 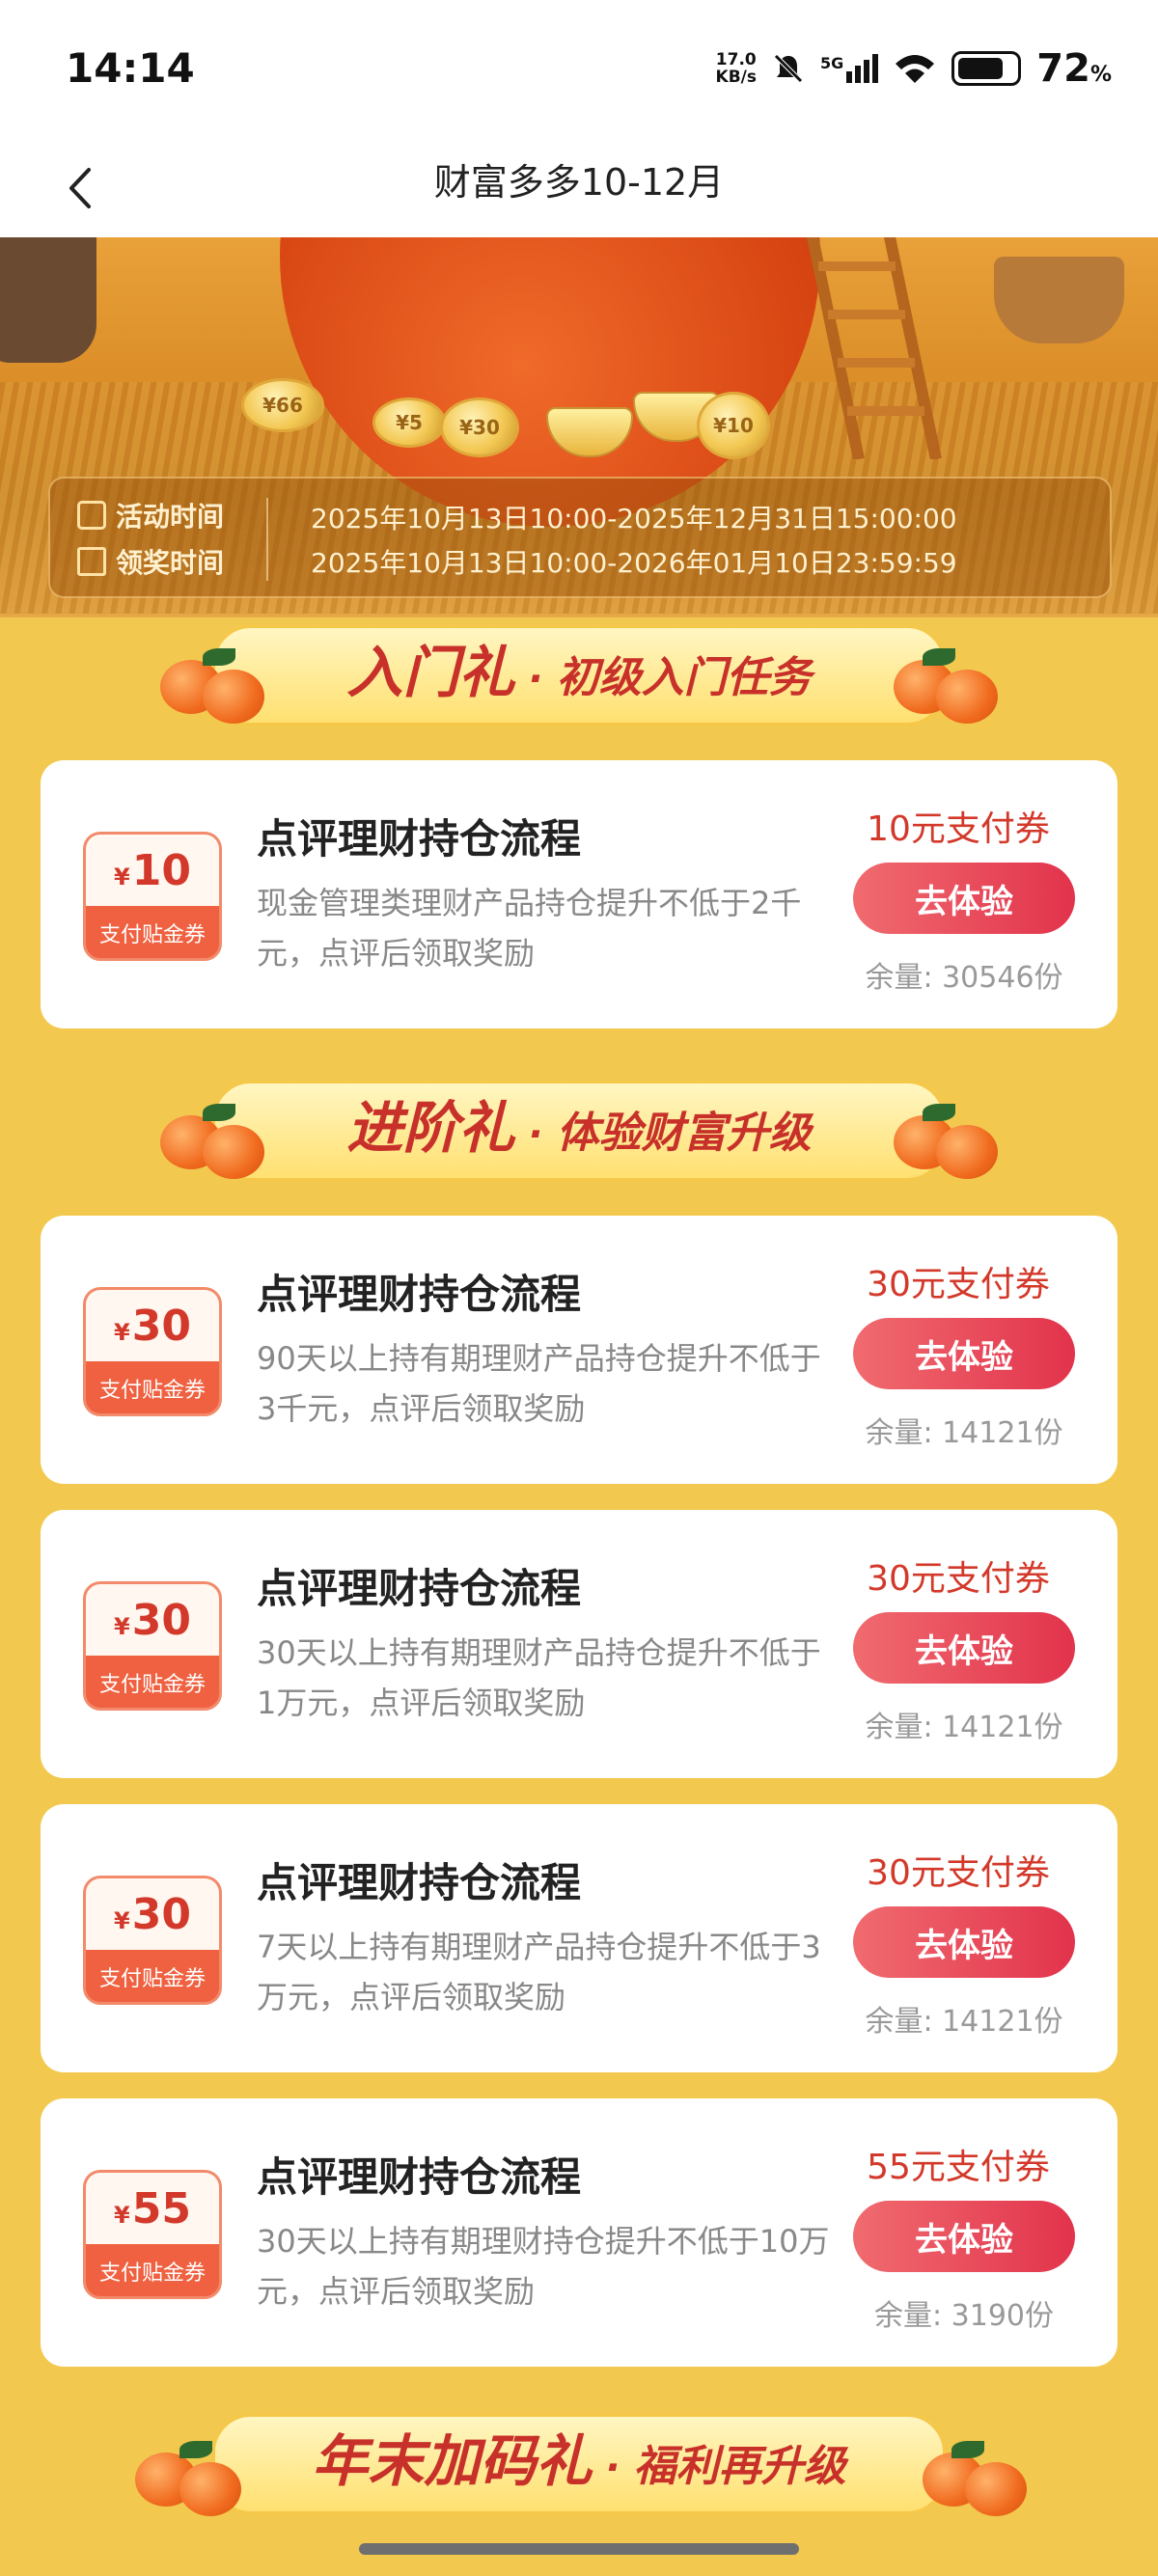 What do you see at coordinates (543, 2266) in the screenshot?
I see `task-description: 30天以上持有期理财持仓提升不低于10万元，点评后领取奖励` at bounding box center [543, 2266].